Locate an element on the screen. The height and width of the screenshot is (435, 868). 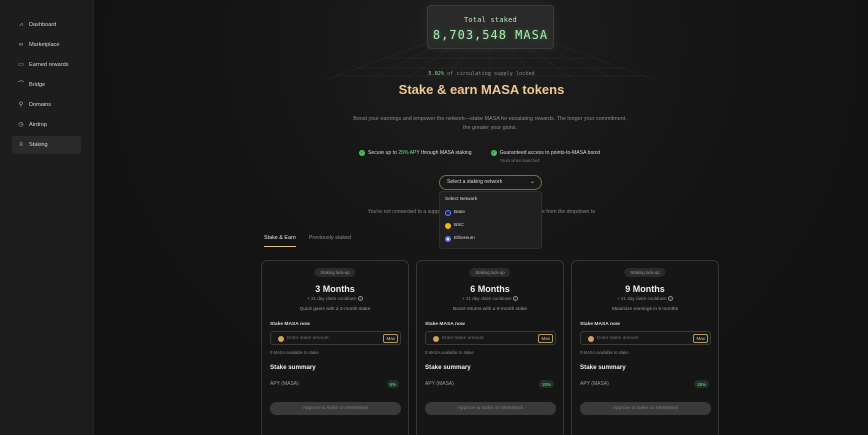
option-label: BSC is located at coordinates (459, 225).